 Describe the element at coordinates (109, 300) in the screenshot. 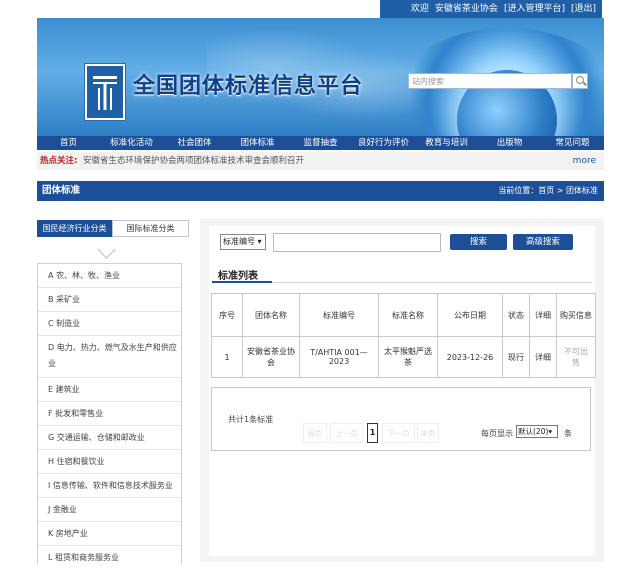

I see `category-item: B 采矿业` at that location.